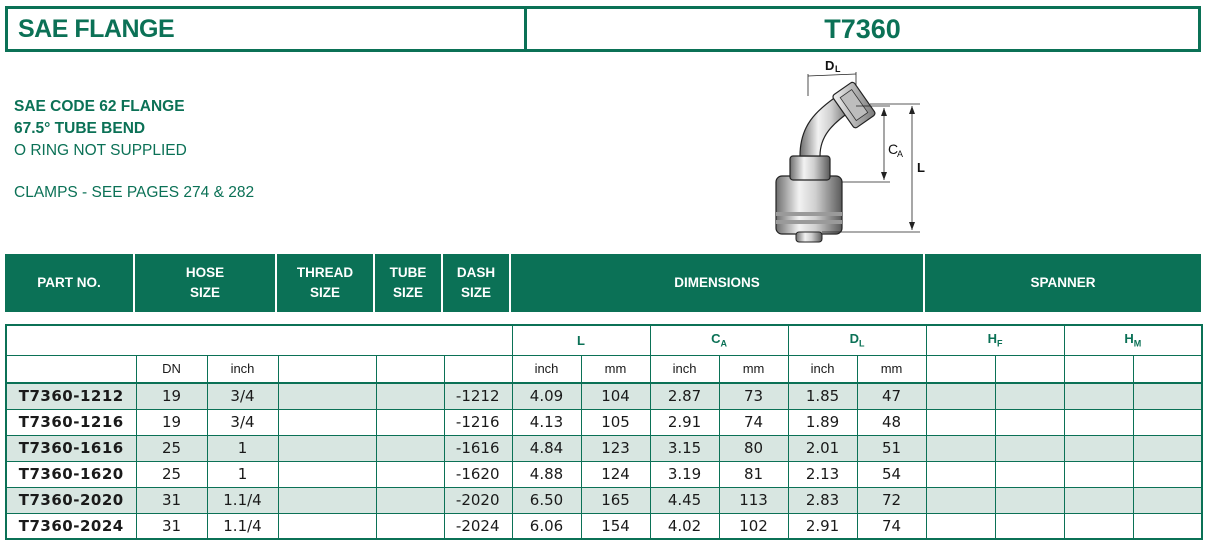 This screenshot has width=1205, height=554. I want to click on header-dimensions: DIMENSIONS, so click(718, 283).